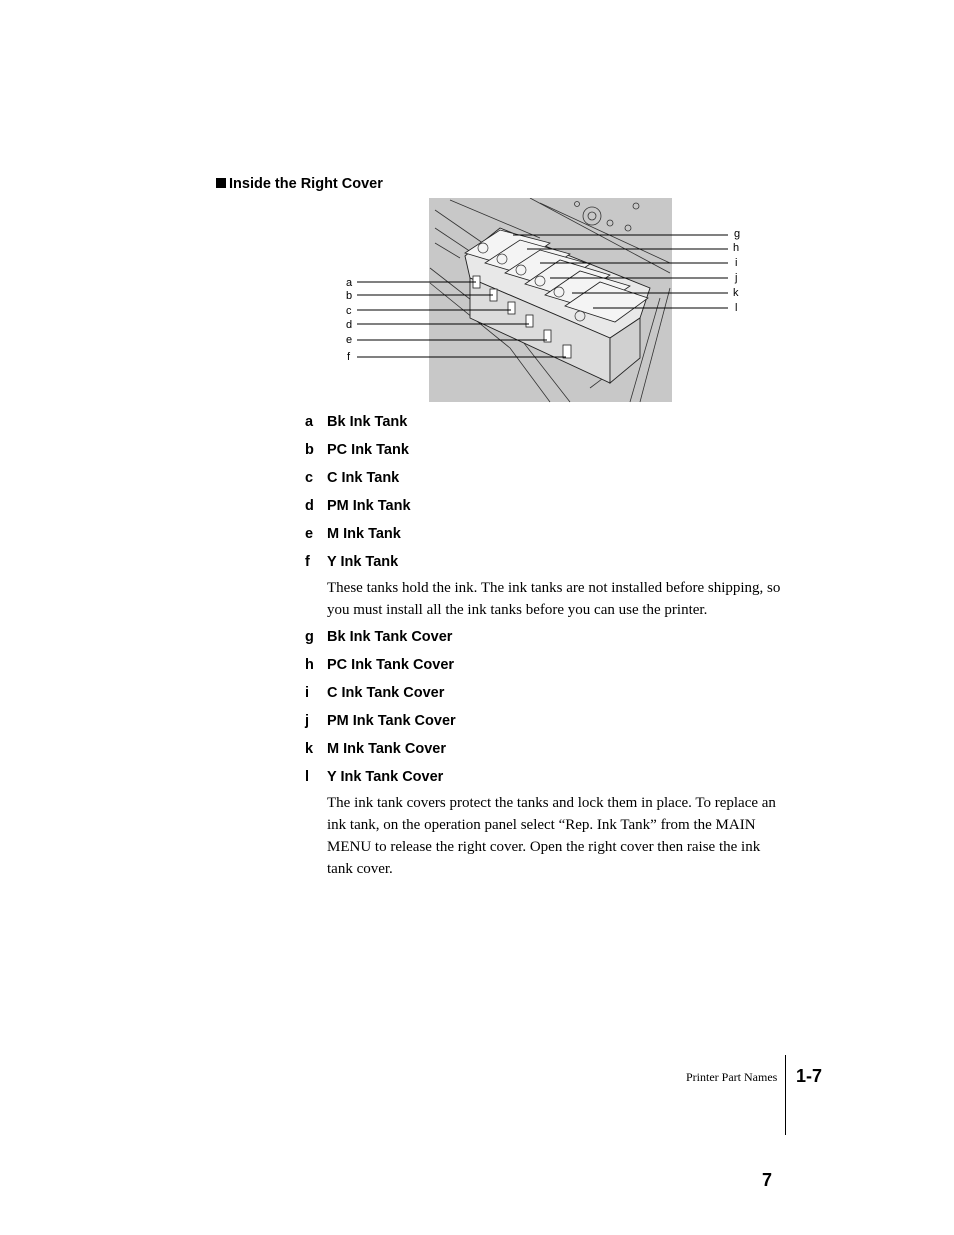  Describe the element at coordinates (309, 422) in the screenshot. I see `item-letter: a` at that location.